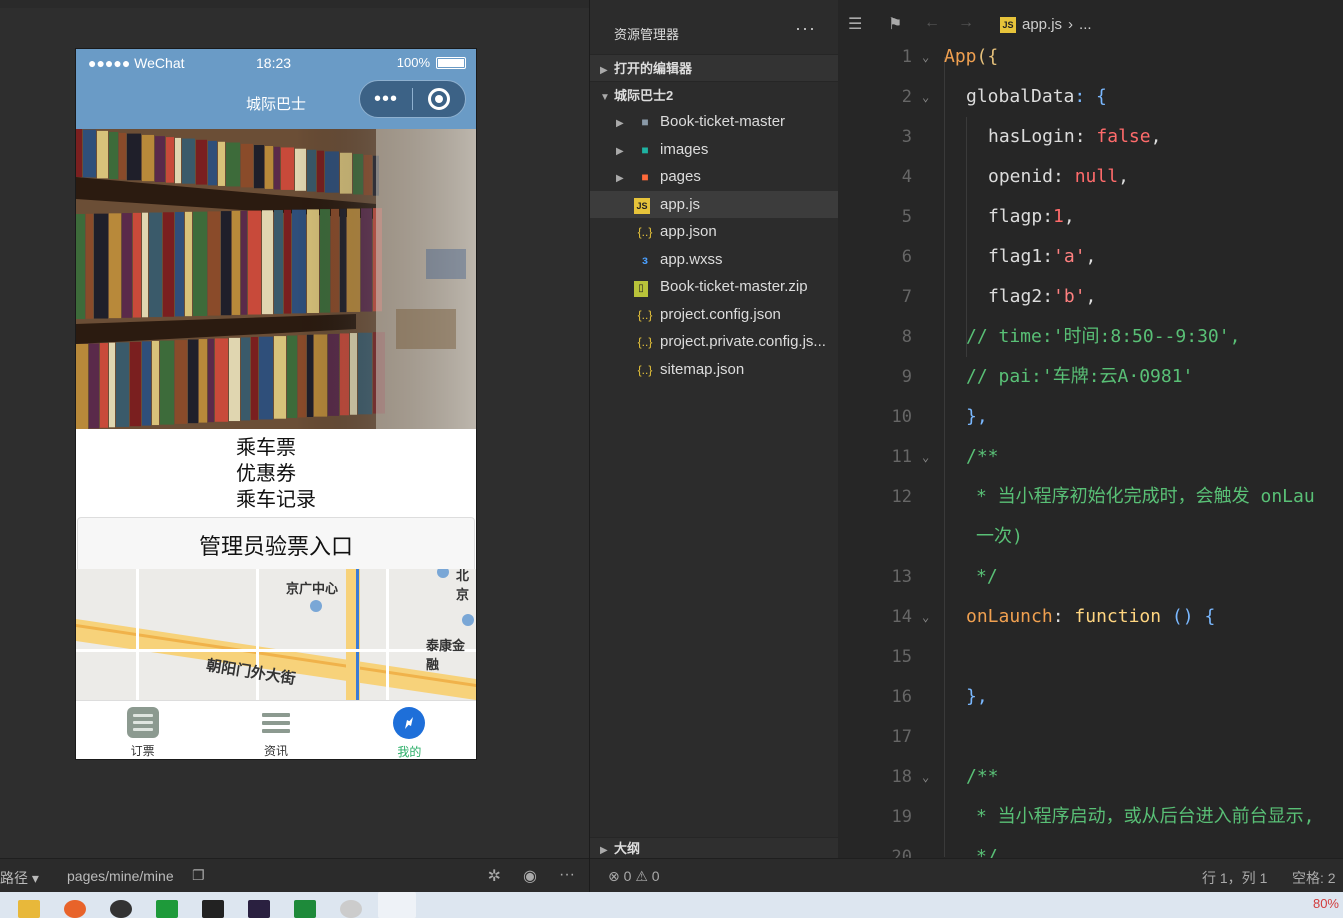  I want to click on problems-indicator: ⊗ 0 ⚠ 0, so click(634, 876).